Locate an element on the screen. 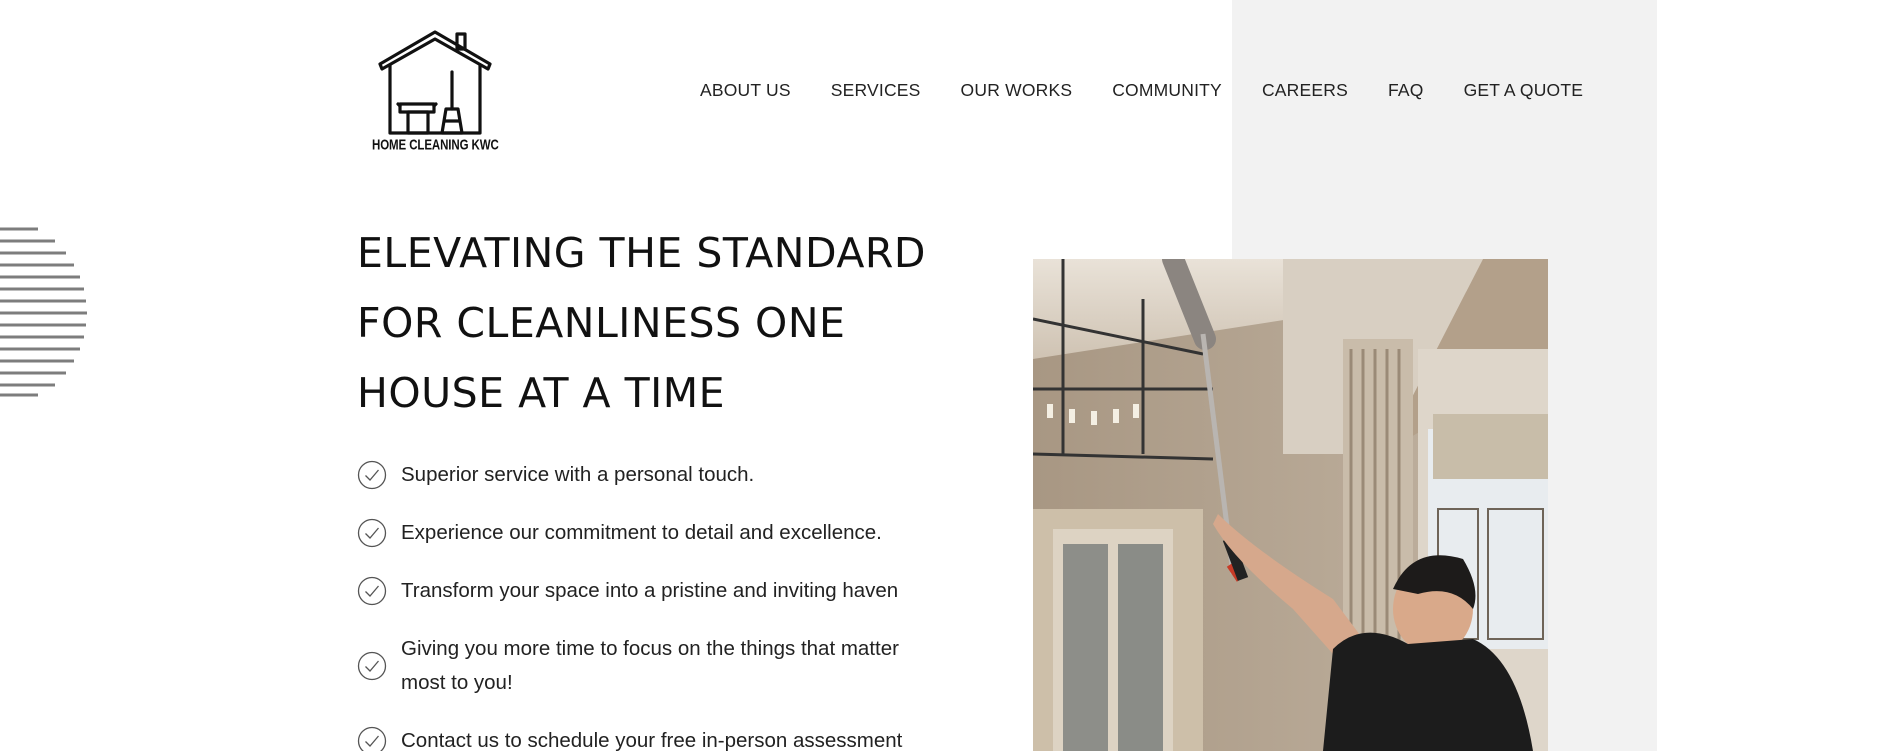 Image resolution: width=1898 pixels, height=751 pixels. nav-our-works: OUR WORKS is located at coordinates (1017, 90).